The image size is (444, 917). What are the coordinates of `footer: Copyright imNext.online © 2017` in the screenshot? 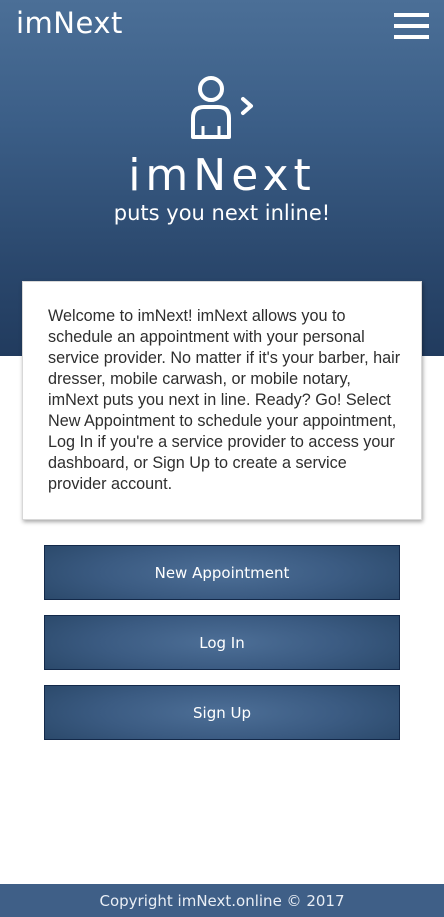 It's located at (222, 900).